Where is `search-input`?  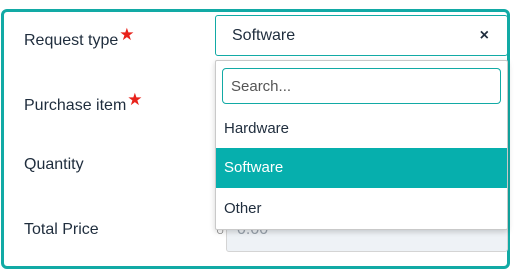 search-input is located at coordinates (361, 86).